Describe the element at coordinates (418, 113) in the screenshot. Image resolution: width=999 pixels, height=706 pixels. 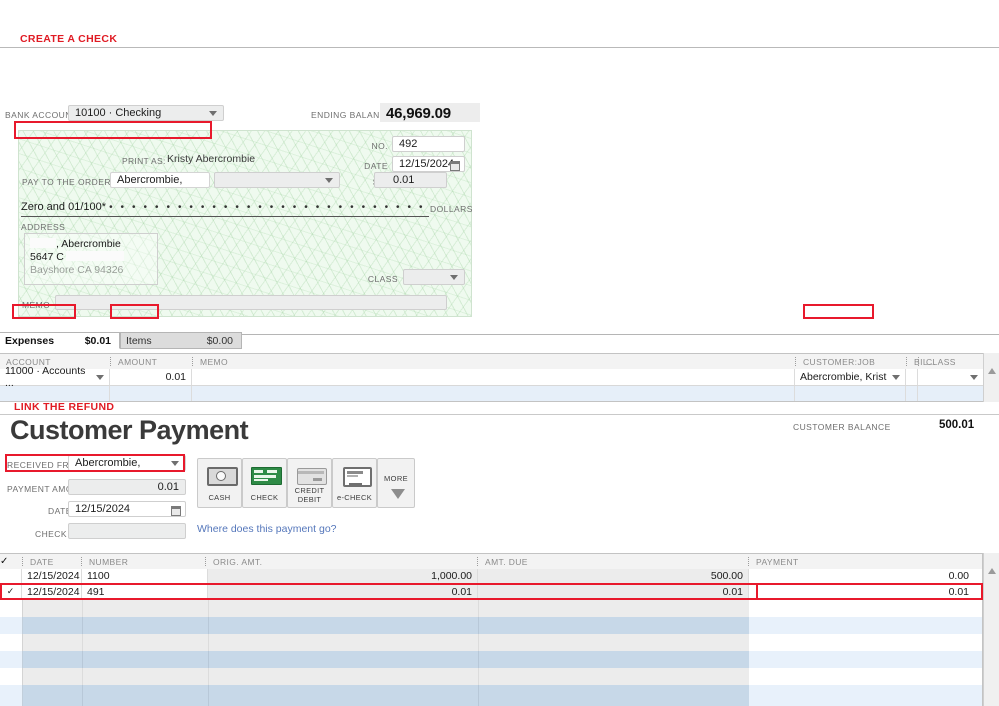
I see `ending-balance-value: 46,969.09` at that location.